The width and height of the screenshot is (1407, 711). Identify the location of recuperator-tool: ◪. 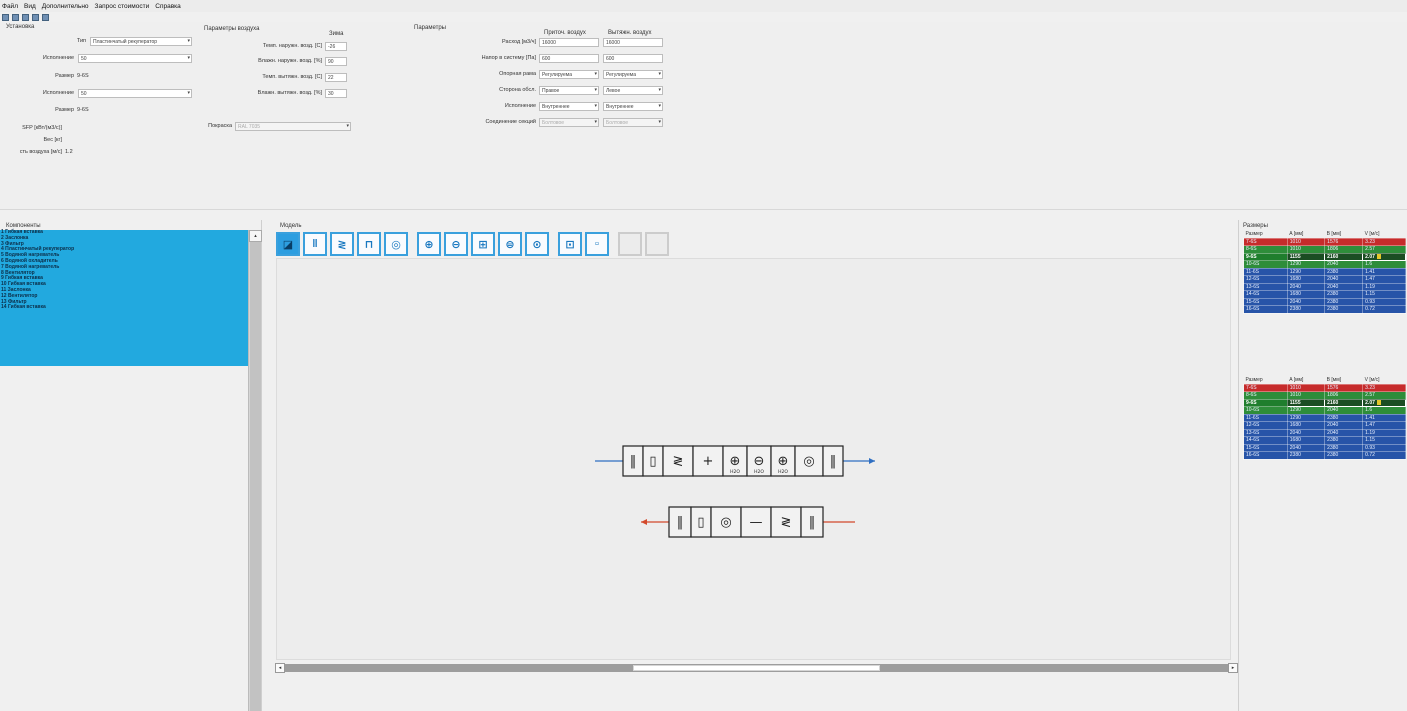
(288, 244).